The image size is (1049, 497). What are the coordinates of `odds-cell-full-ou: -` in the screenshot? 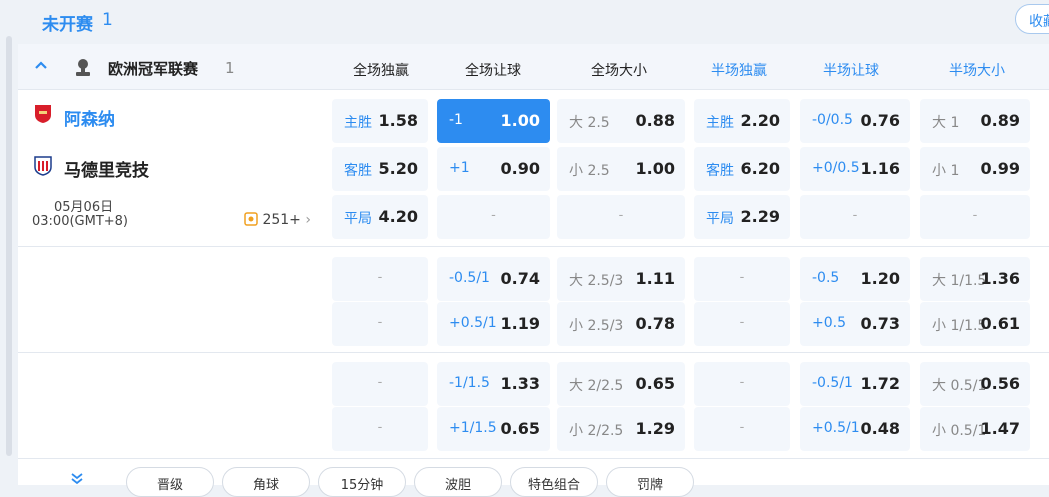 It's located at (621, 217).